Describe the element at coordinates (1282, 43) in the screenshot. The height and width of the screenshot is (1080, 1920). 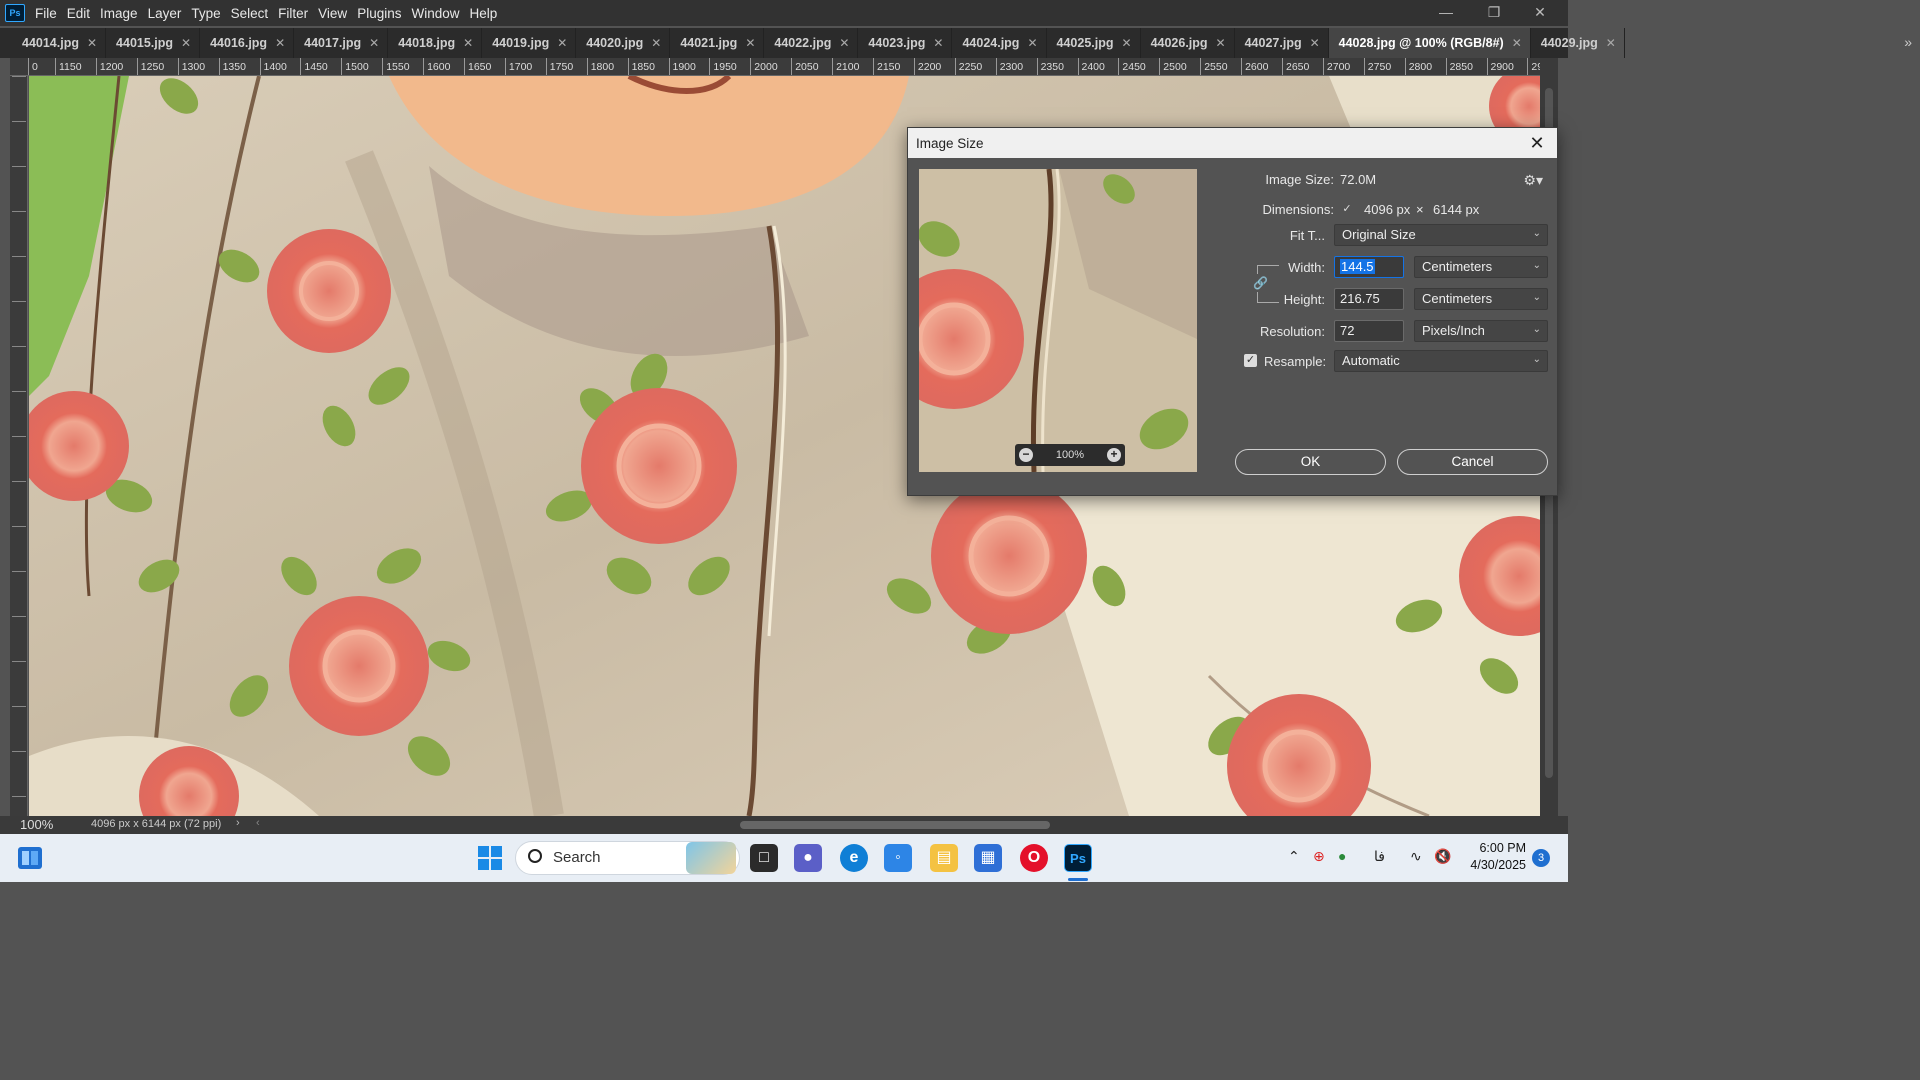
I see `tab-13: 44027.jpg ✕` at that location.